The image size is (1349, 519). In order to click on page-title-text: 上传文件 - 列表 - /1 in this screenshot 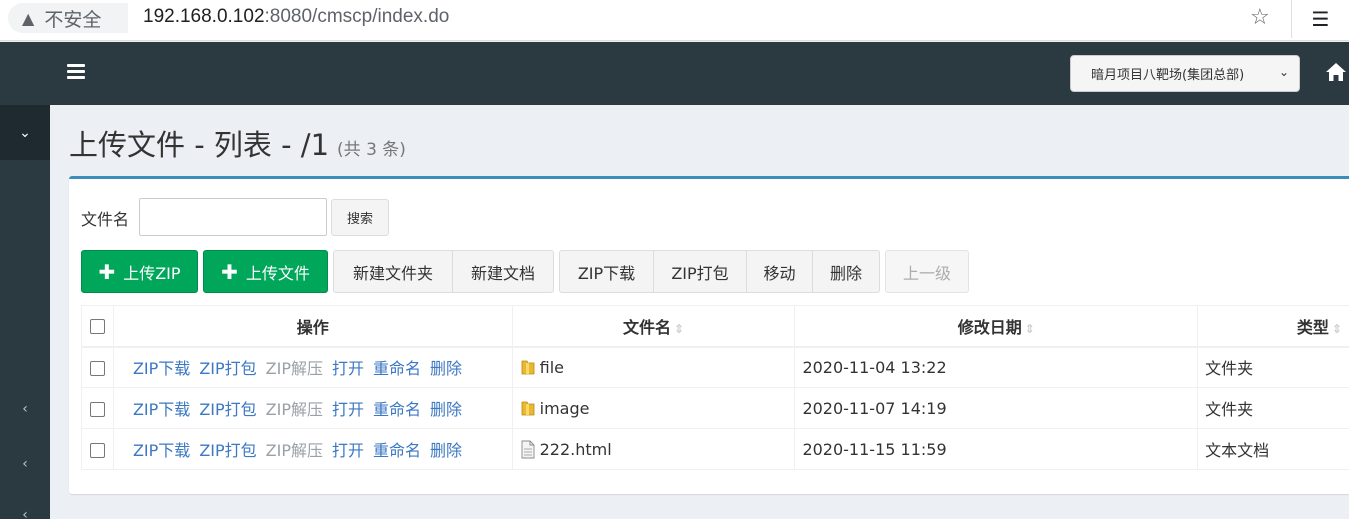, I will do `click(199, 145)`.